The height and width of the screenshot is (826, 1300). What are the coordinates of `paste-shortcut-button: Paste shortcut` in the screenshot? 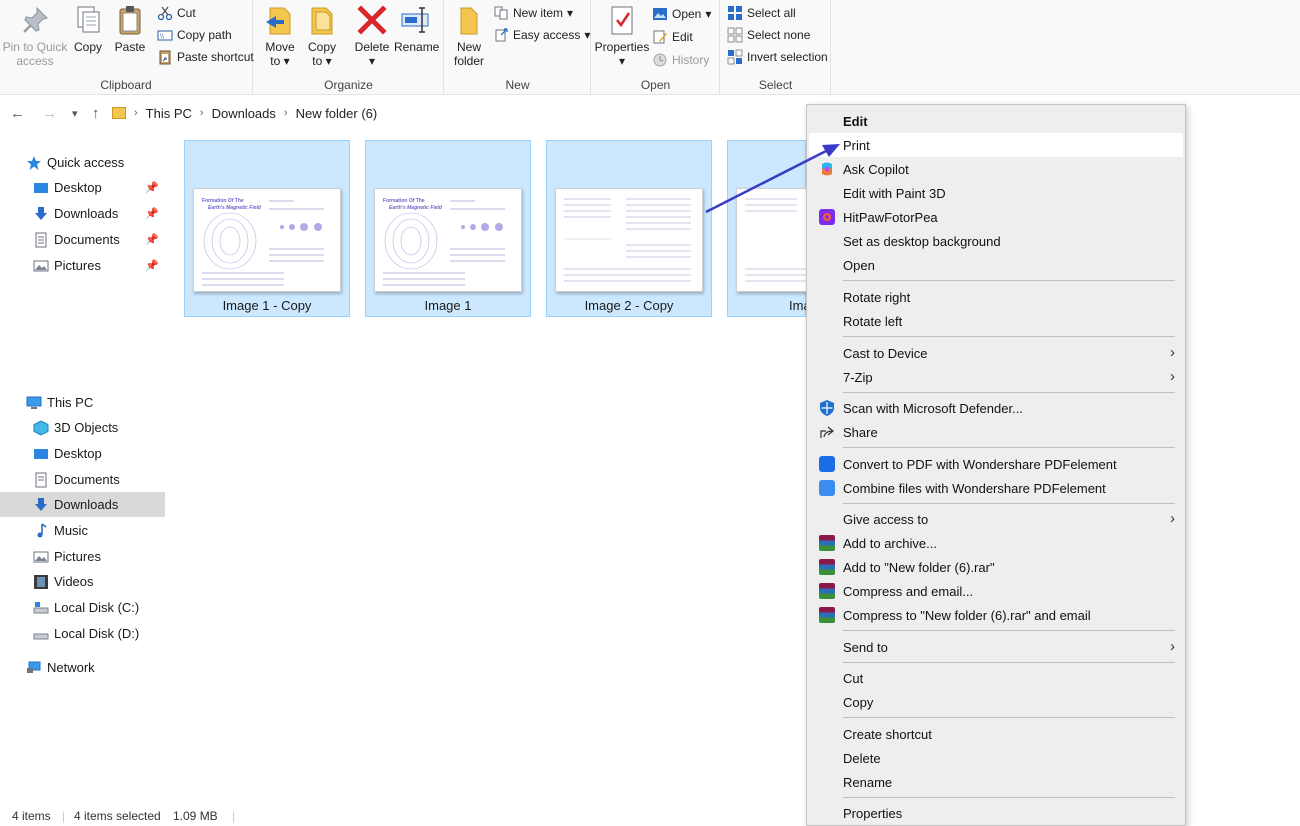 It's located at (205, 57).